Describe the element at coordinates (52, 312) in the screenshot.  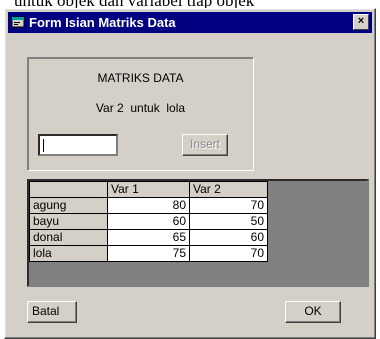
I see `batal-button: Batal` at that location.